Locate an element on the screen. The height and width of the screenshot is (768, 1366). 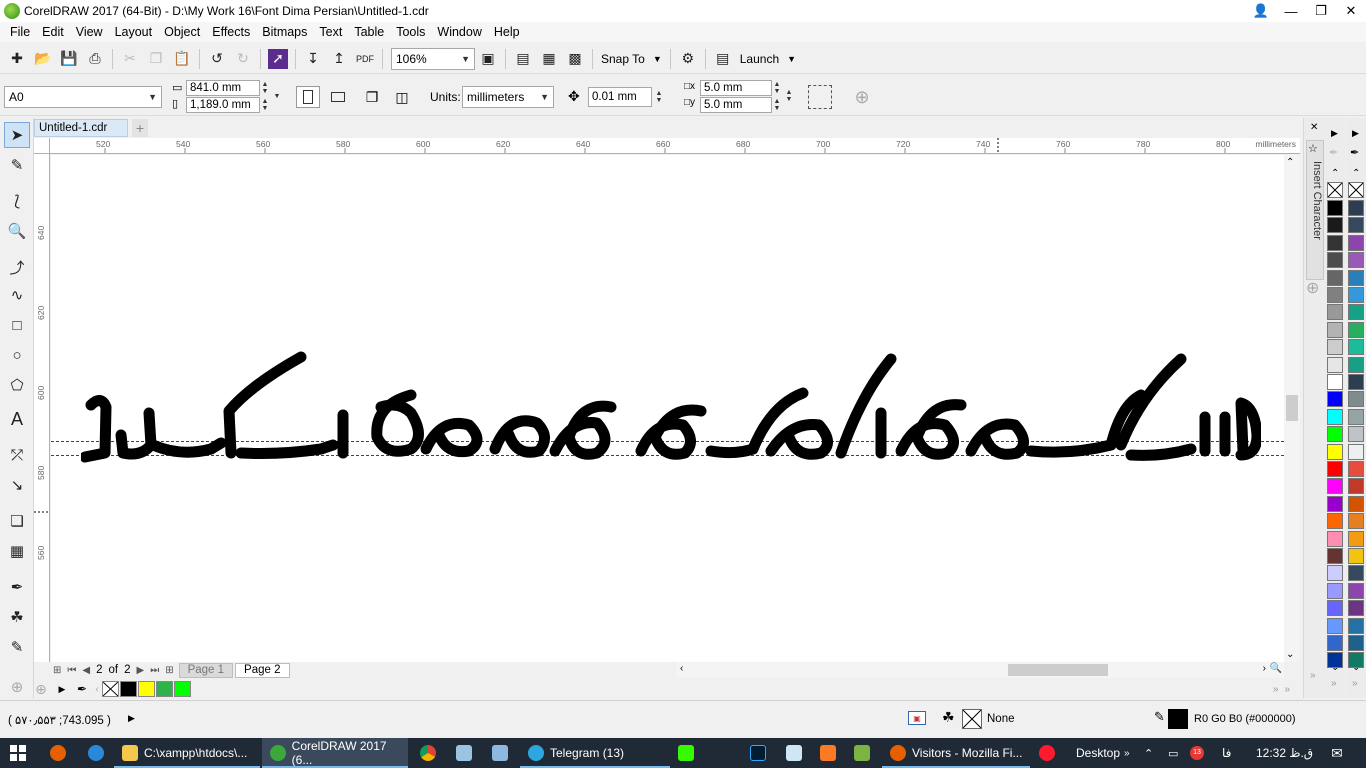
photoshop-taskbar-icon is located at coordinates (758, 753).